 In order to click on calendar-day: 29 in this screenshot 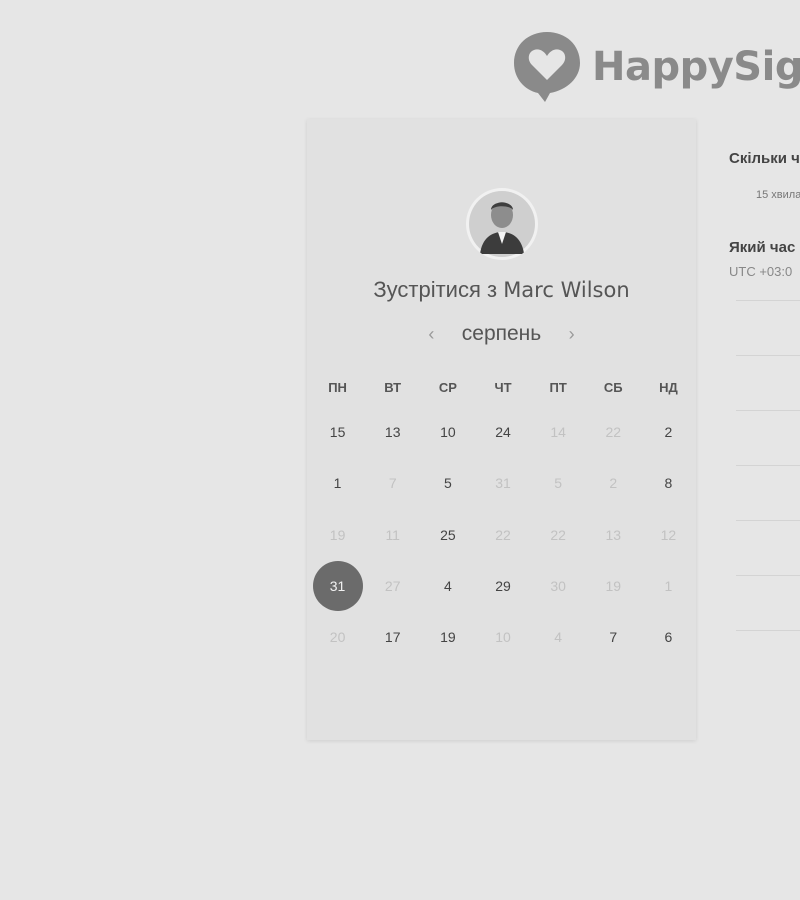, I will do `click(502, 586)`.